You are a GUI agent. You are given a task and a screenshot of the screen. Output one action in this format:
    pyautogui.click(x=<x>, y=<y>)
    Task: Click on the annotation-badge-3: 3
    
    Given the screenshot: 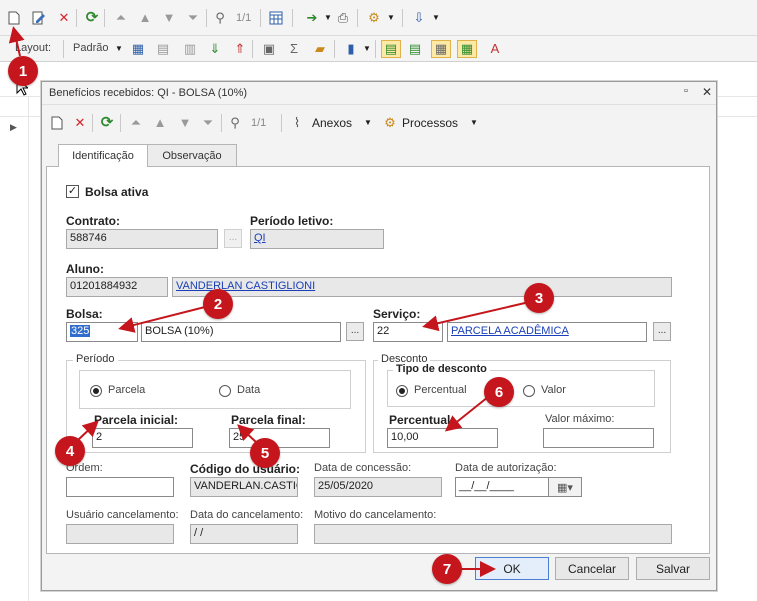 What is the action you would take?
    pyautogui.click(x=539, y=298)
    